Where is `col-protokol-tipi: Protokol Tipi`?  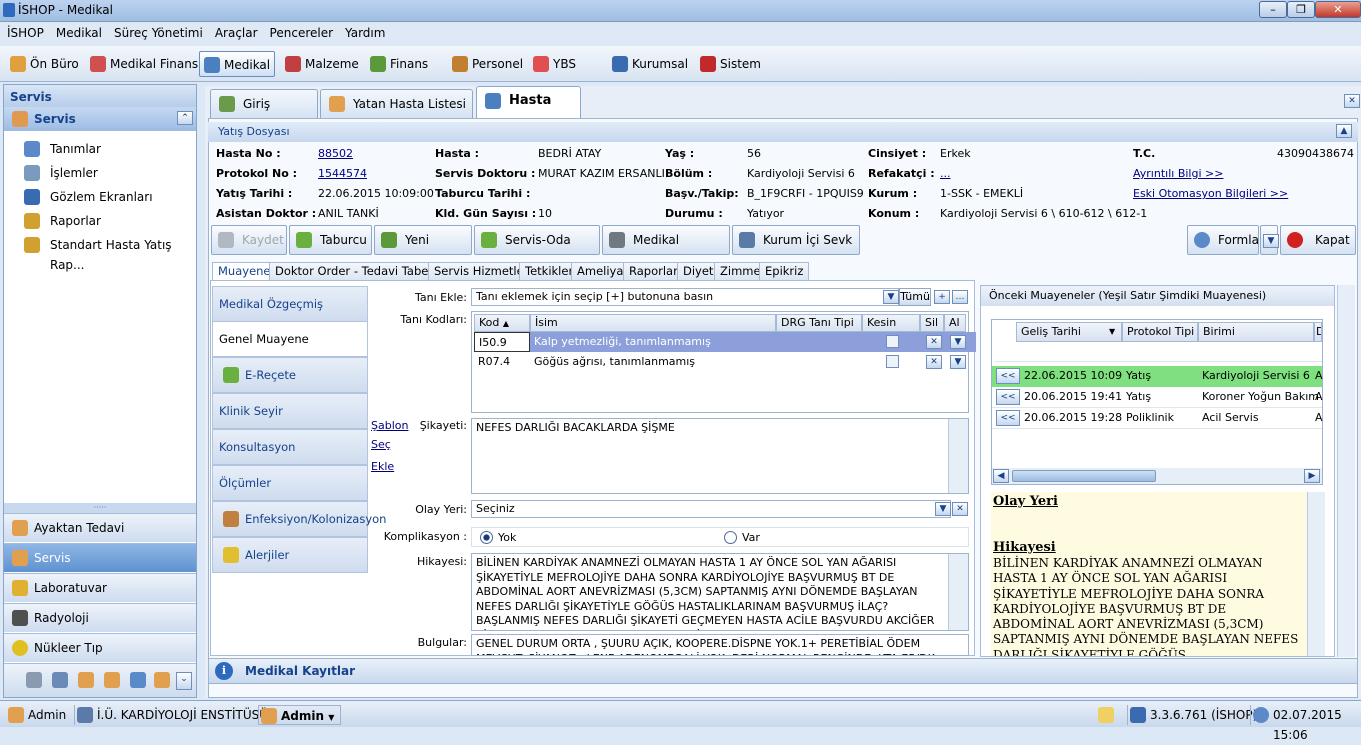 col-protokol-tipi: Protokol Tipi is located at coordinates (1160, 332).